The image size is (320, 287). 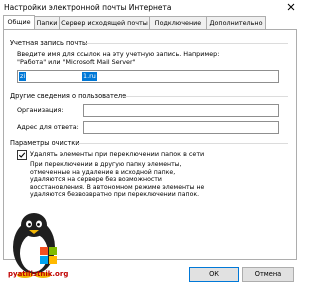 What do you see at coordinates (181, 110) in the screenshot?
I see `organization-field` at bounding box center [181, 110].